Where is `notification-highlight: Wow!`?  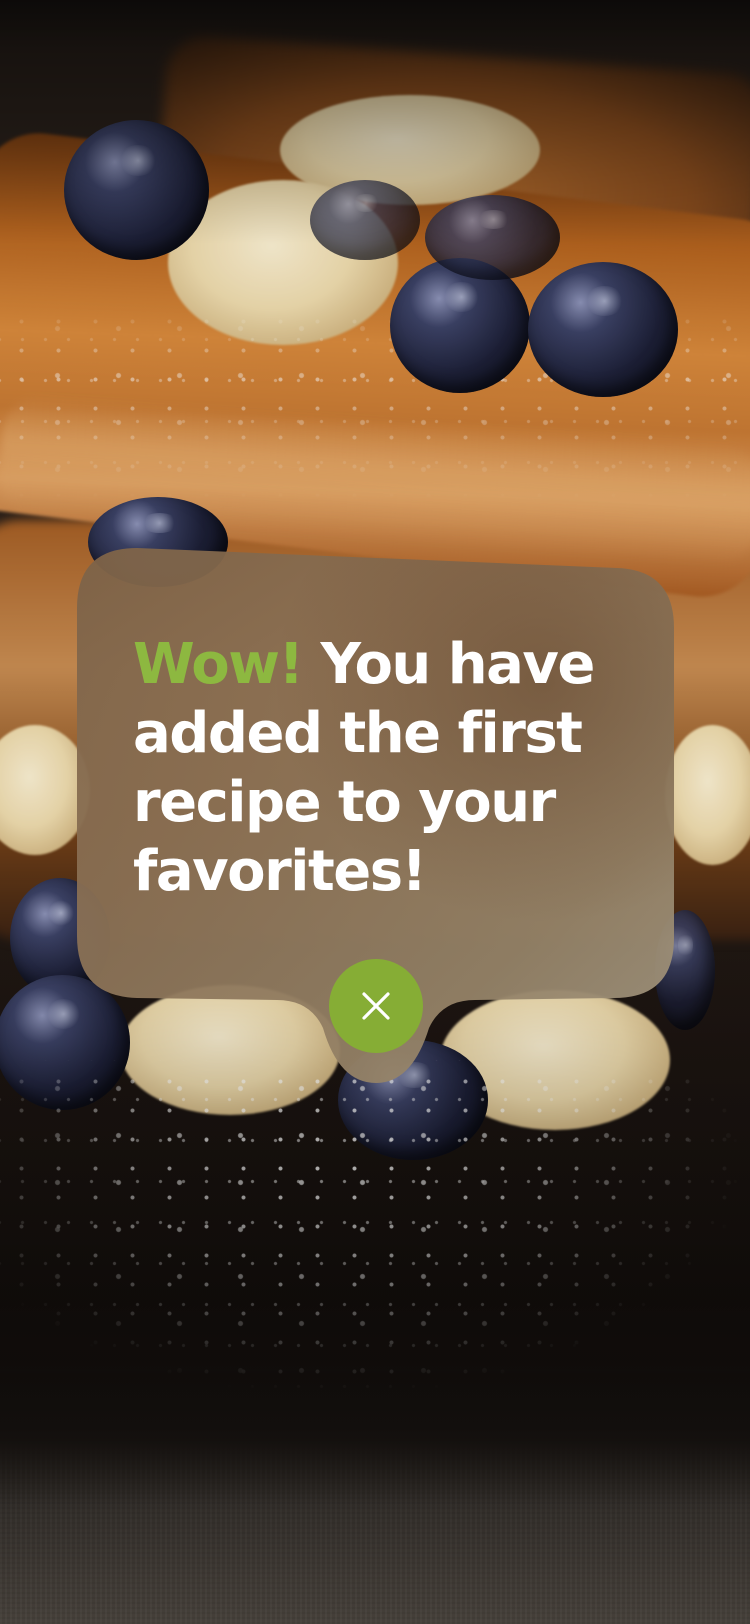 notification-highlight: Wow! is located at coordinates (218, 664).